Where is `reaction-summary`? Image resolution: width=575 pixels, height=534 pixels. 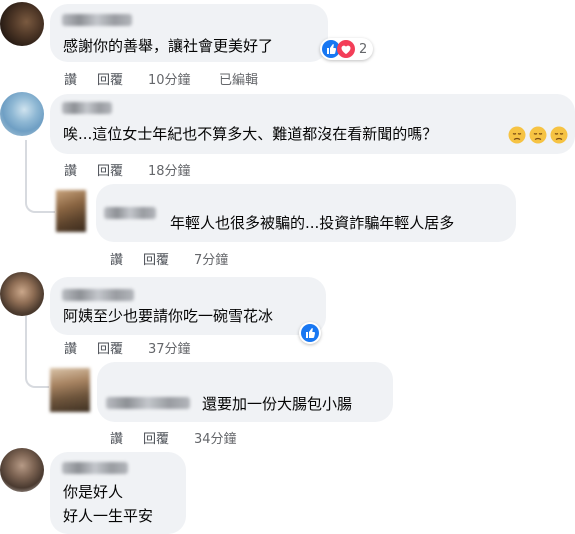
reaction-summary is located at coordinates (310, 333).